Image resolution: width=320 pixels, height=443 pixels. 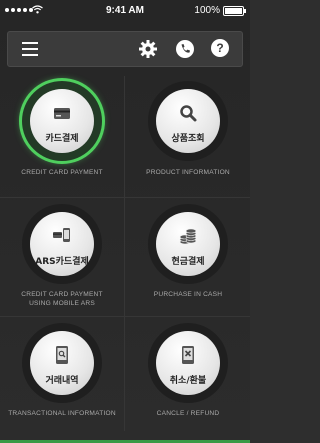 I want to click on tile-purchase-in-cash: 현금결제 PURCHASE IN CASH, so click(x=188, y=257).